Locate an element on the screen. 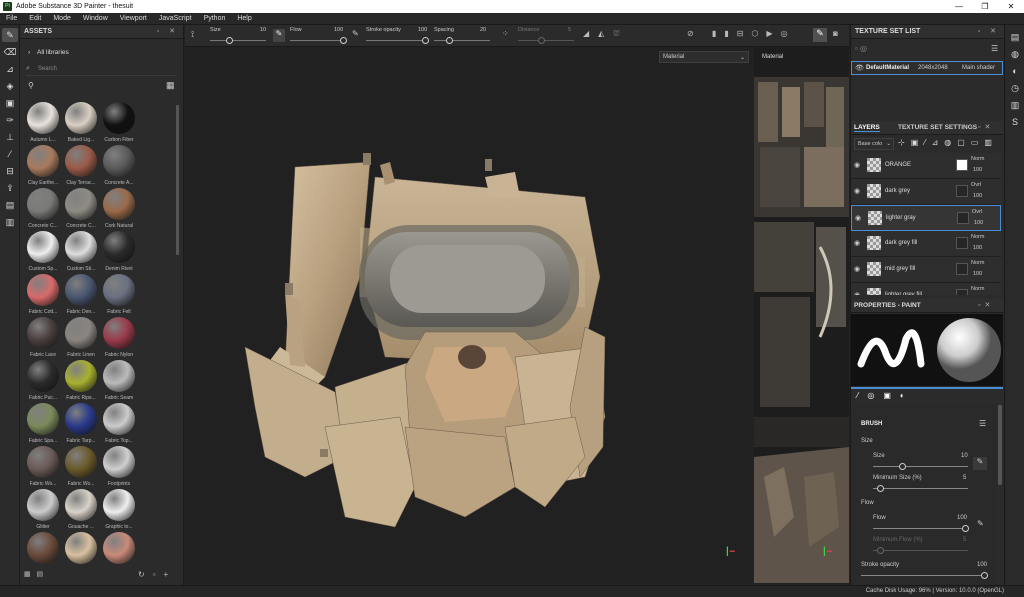  stroke-opacity-knob is located at coordinates (425, 40).